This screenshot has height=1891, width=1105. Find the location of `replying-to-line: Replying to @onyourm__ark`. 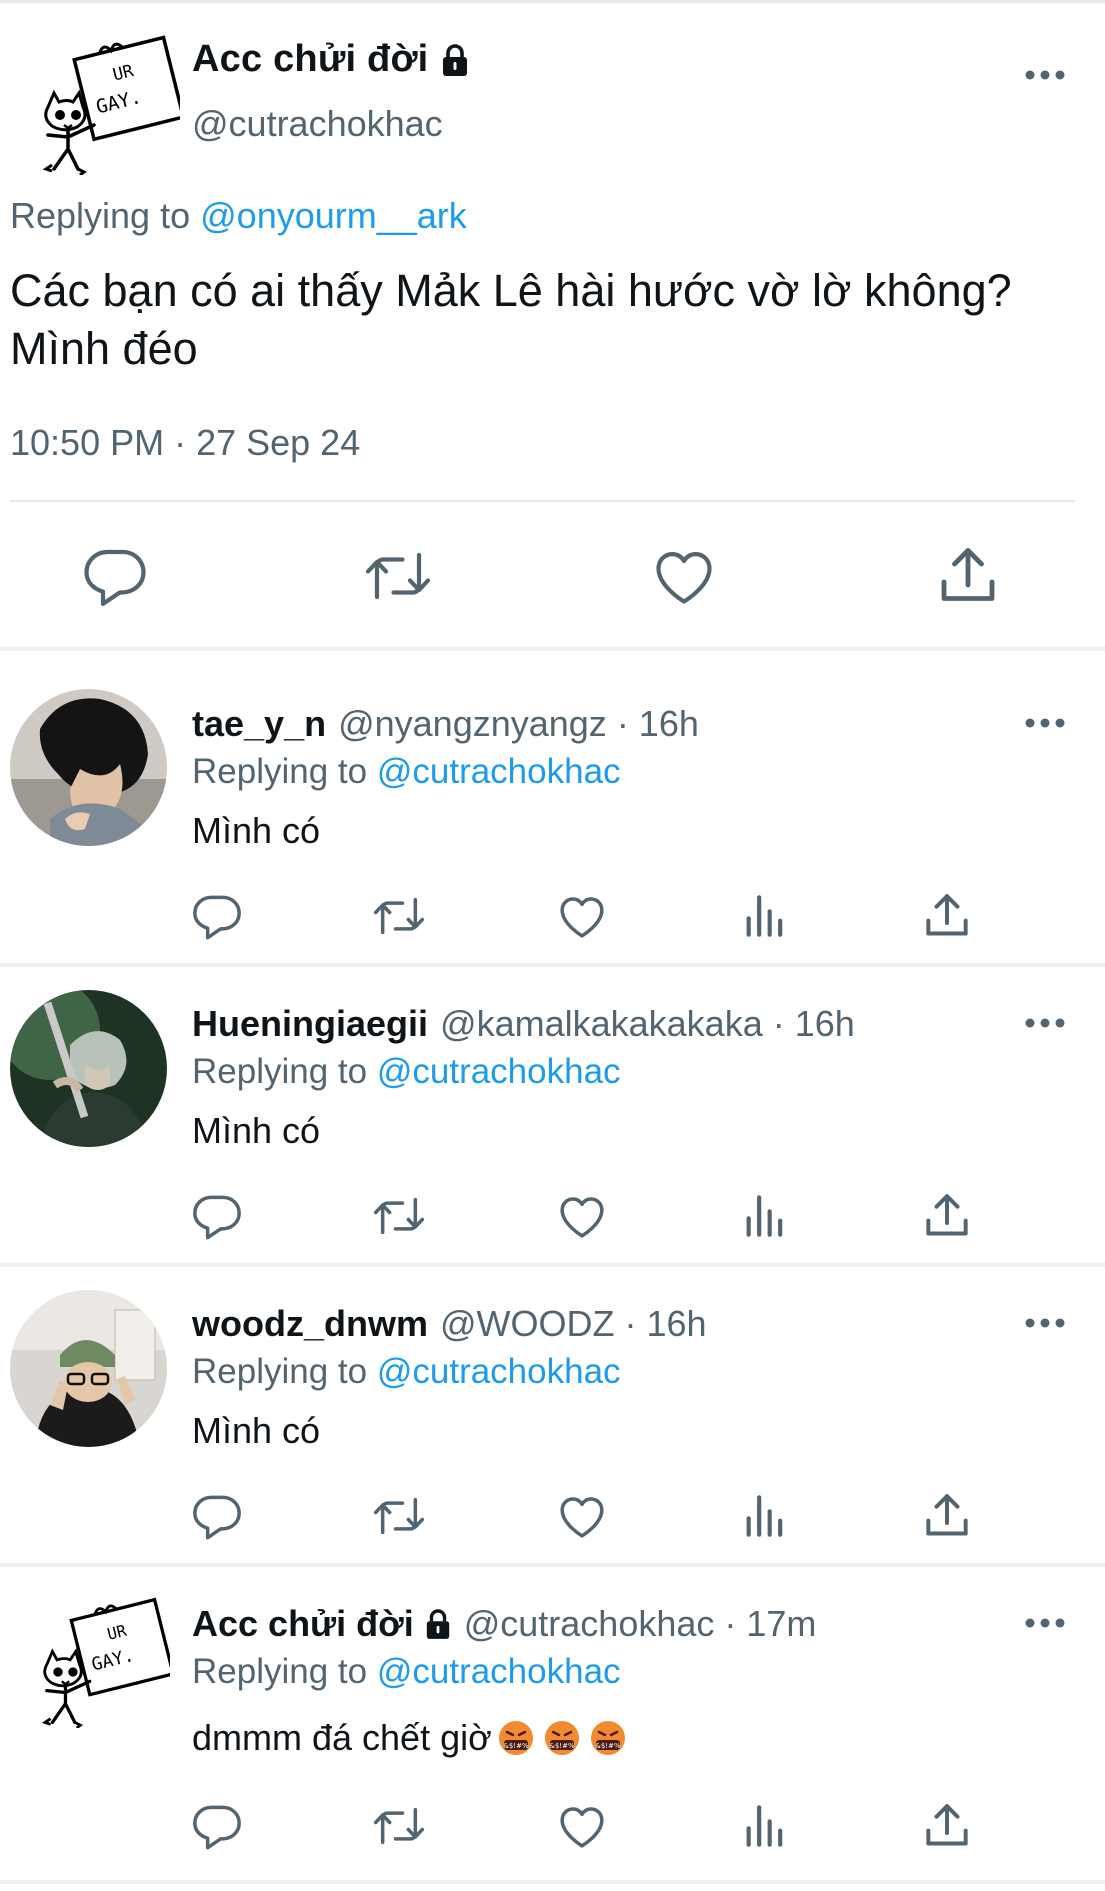

replying-to-line: Replying to @onyourm__ark is located at coordinates (238, 216).